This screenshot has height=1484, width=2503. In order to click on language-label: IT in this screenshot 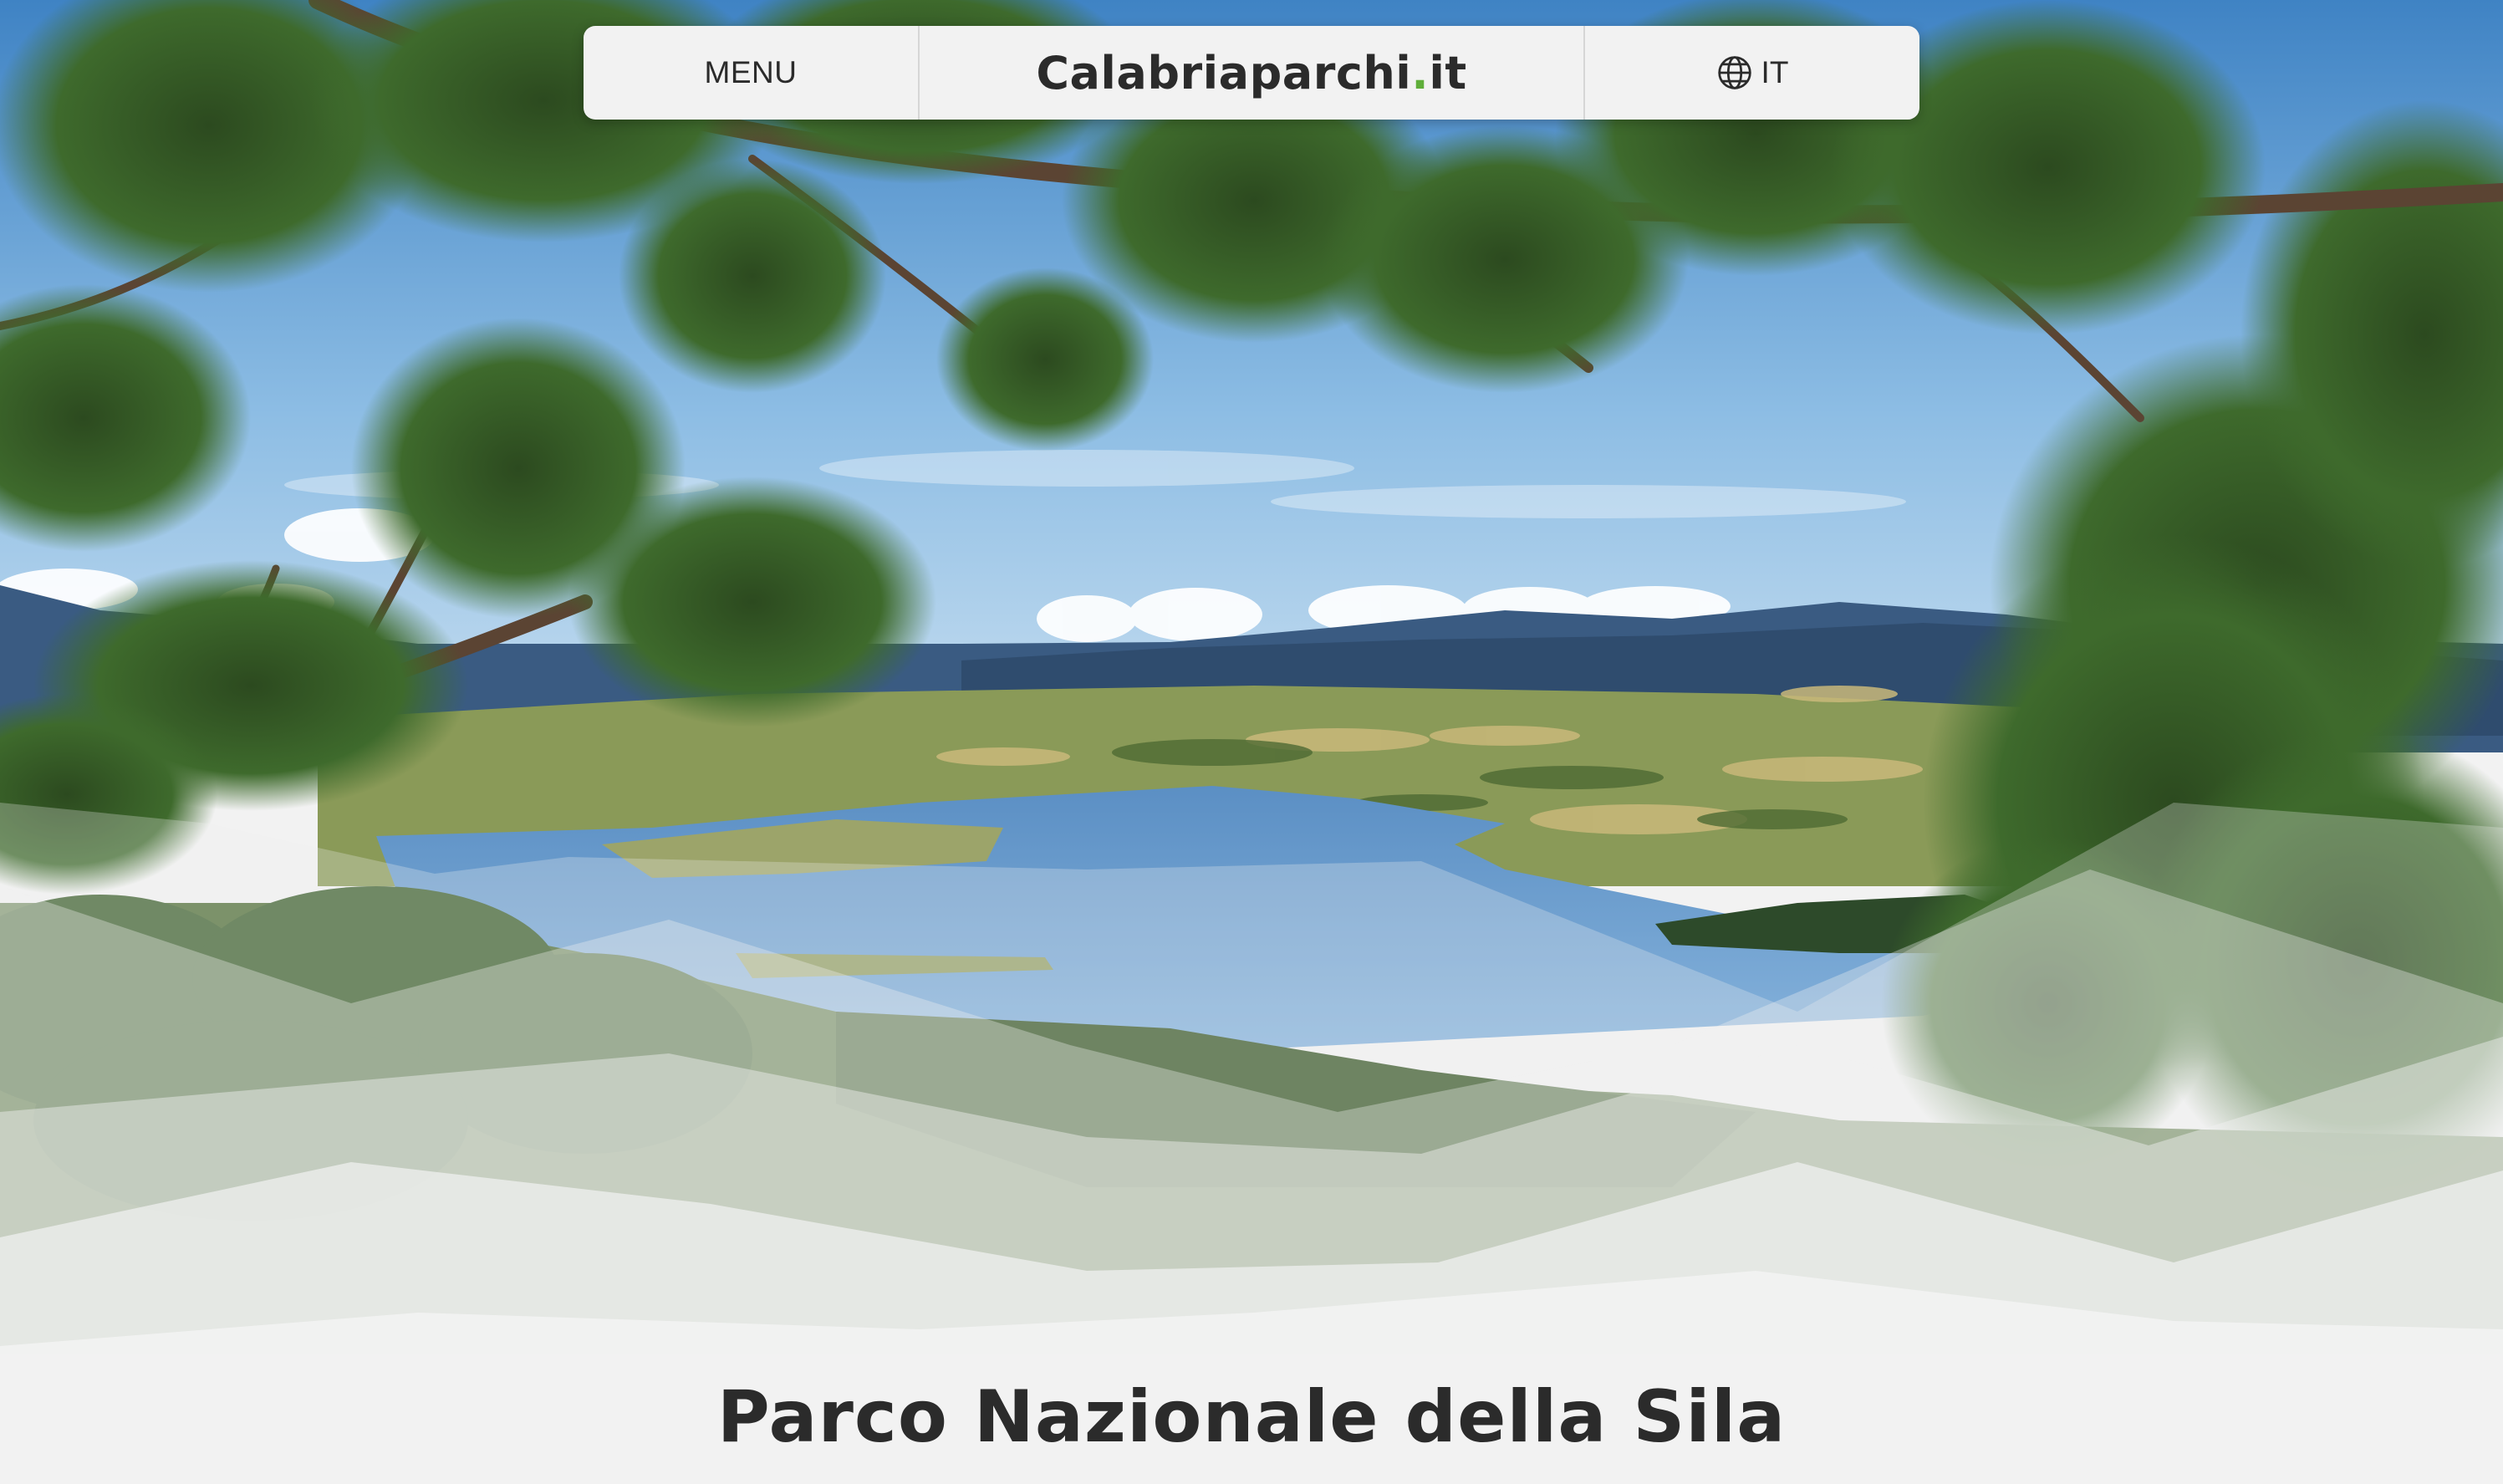, I will do `click(1775, 72)`.